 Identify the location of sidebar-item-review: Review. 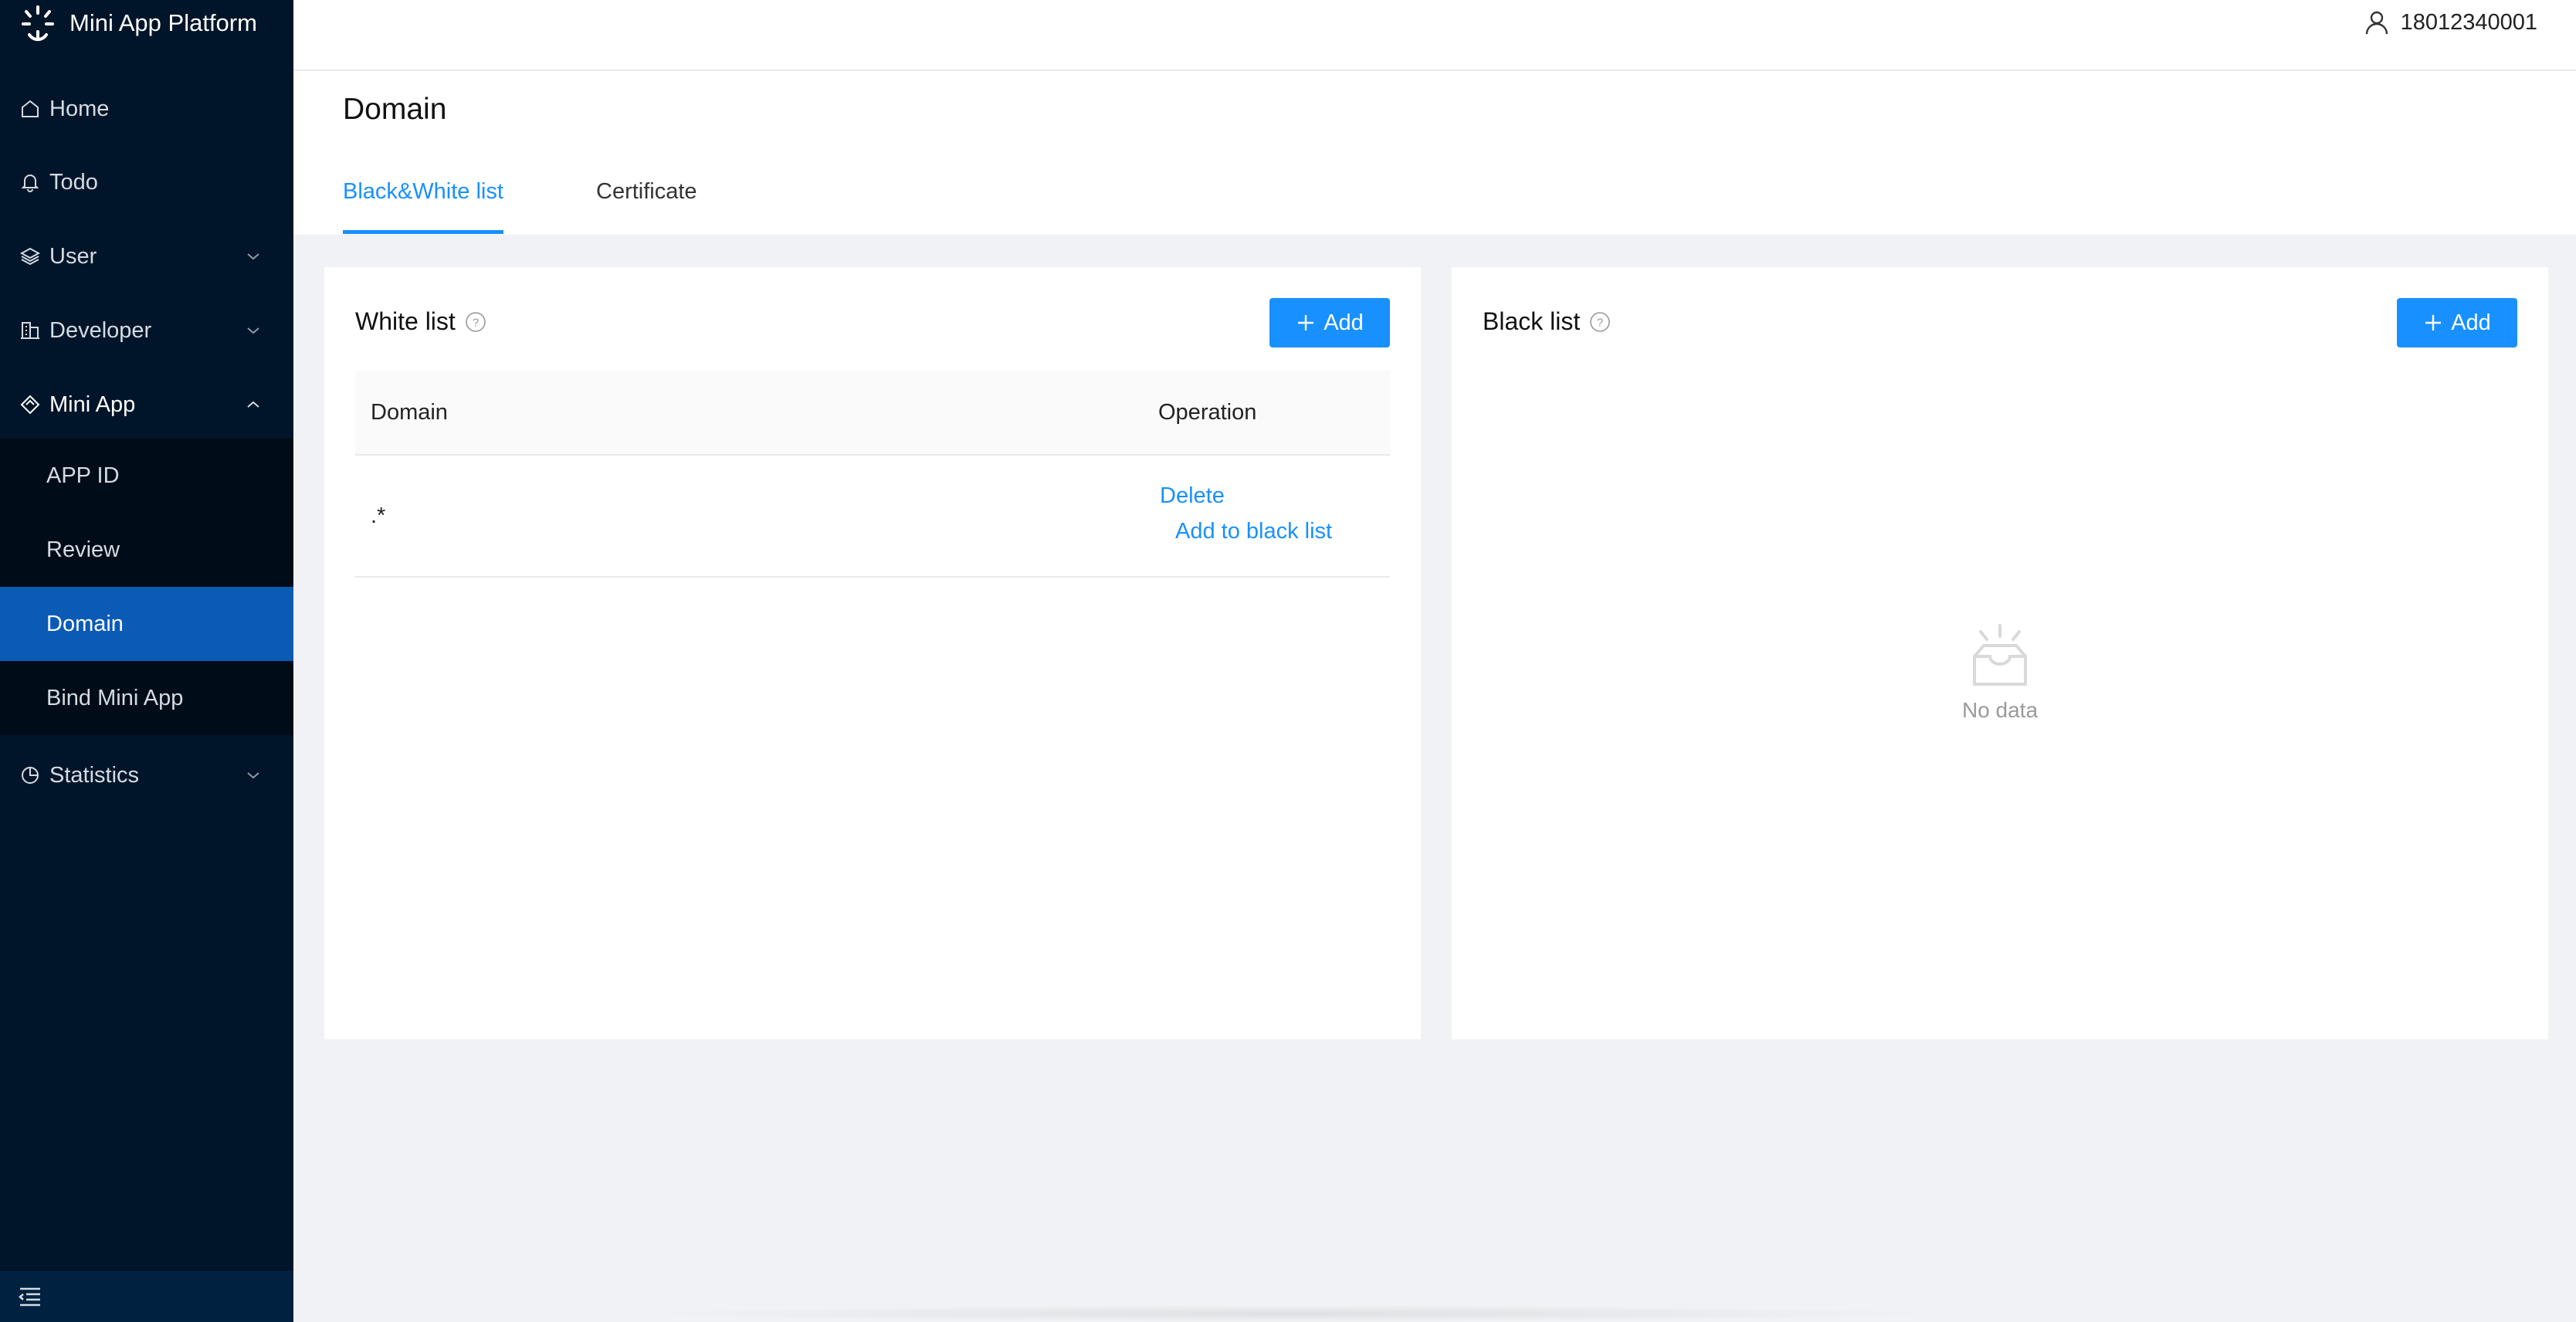
(146, 550).